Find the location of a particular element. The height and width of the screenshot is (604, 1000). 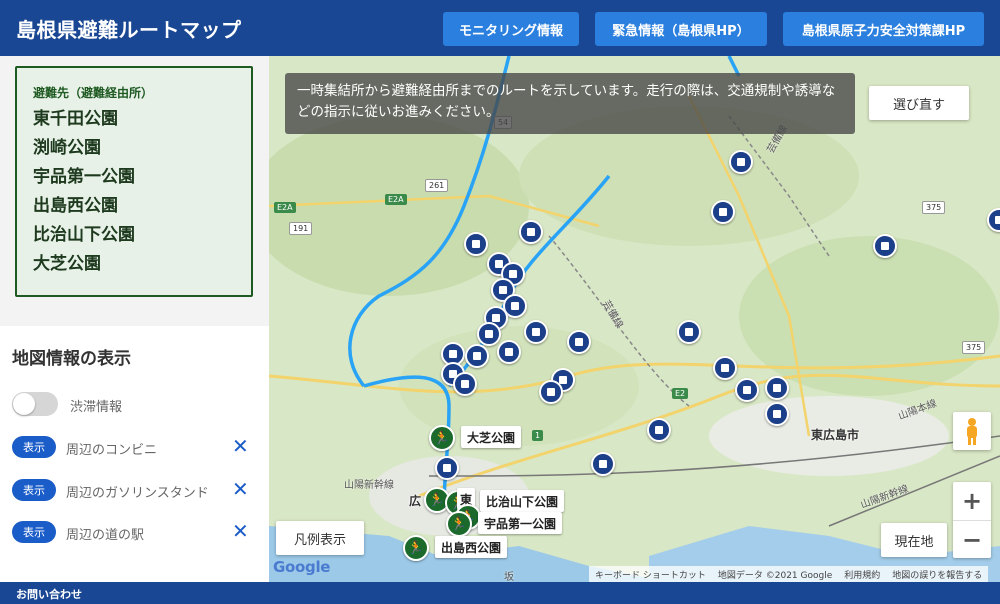

destination-item: 渕崎公園 is located at coordinates (134, 148).